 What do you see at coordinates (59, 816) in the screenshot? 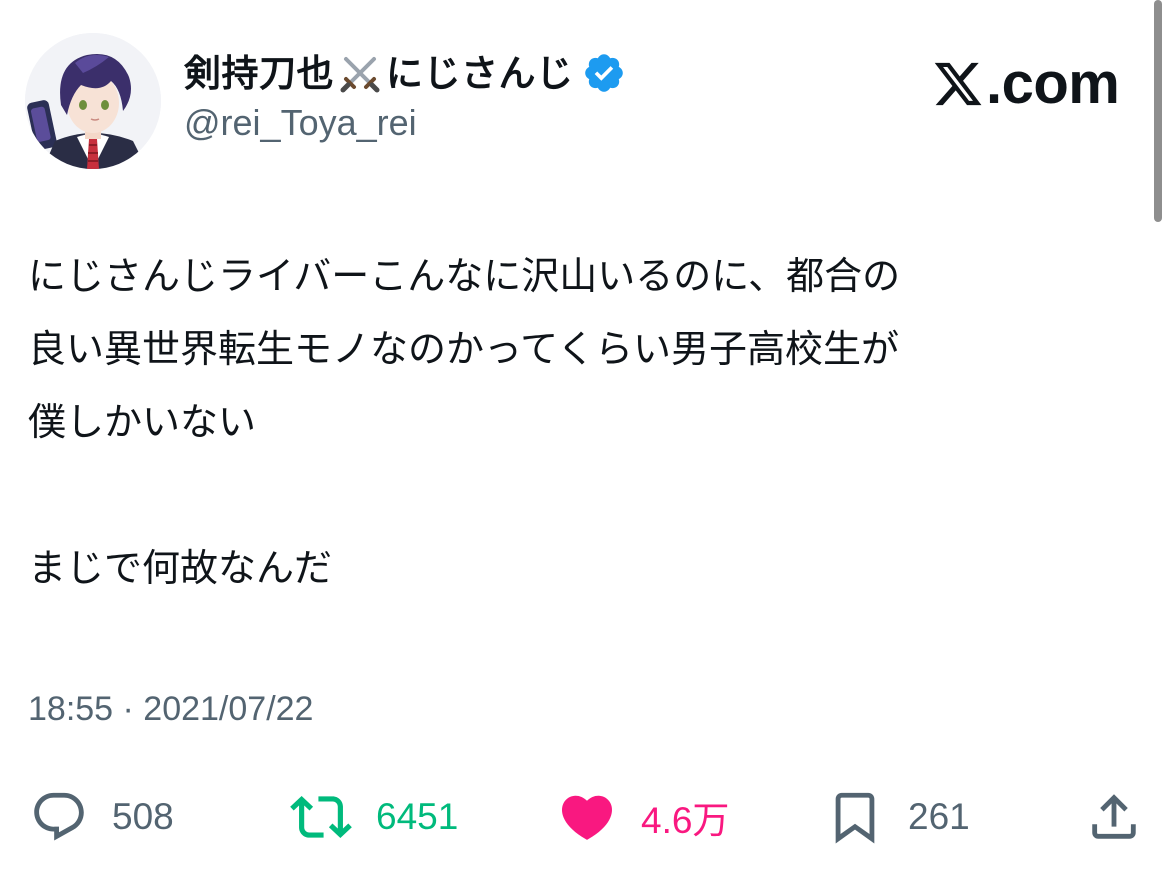
I see `reply-icon` at bounding box center [59, 816].